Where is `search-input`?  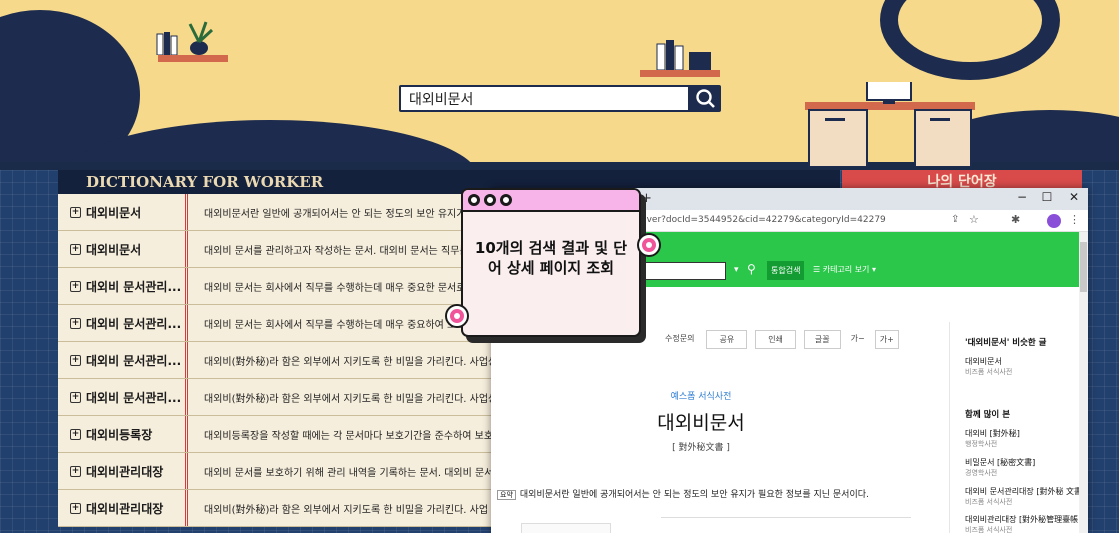
search-input is located at coordinates (544, 98).